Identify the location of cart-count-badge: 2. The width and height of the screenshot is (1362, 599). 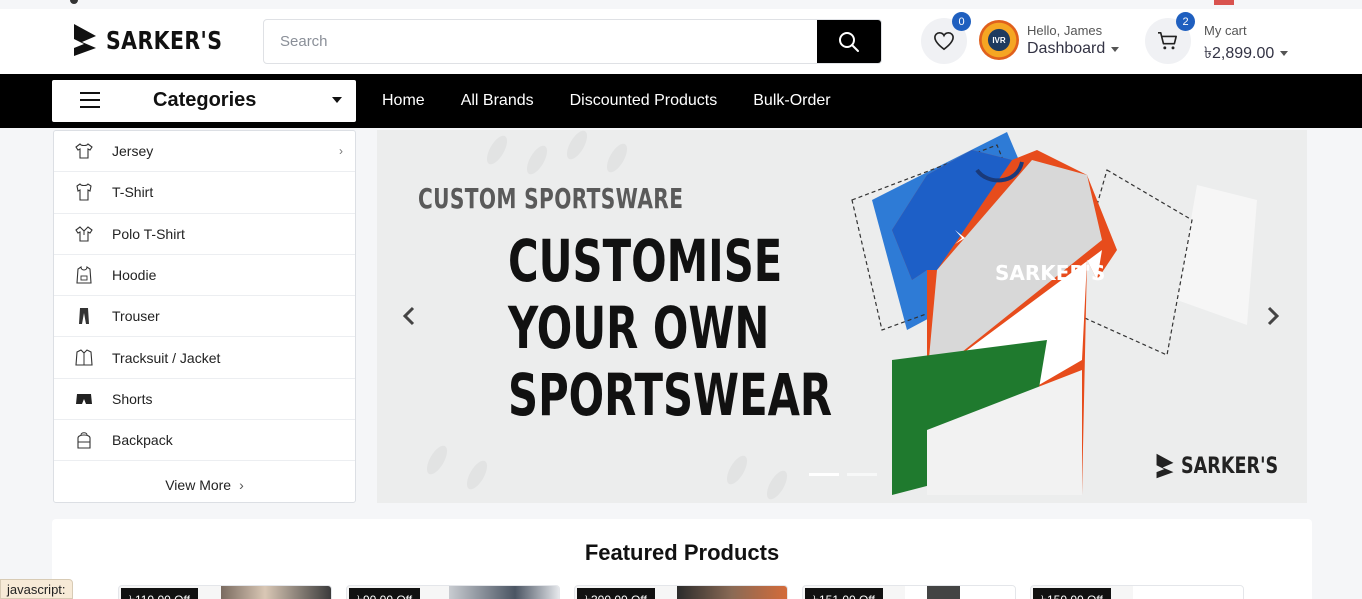
(1185, 21).